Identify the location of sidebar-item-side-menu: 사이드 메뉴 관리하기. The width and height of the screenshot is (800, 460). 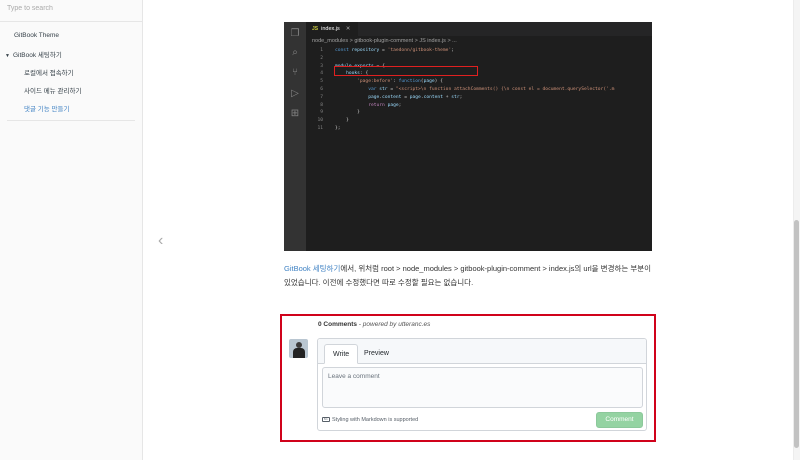
(52, 90).